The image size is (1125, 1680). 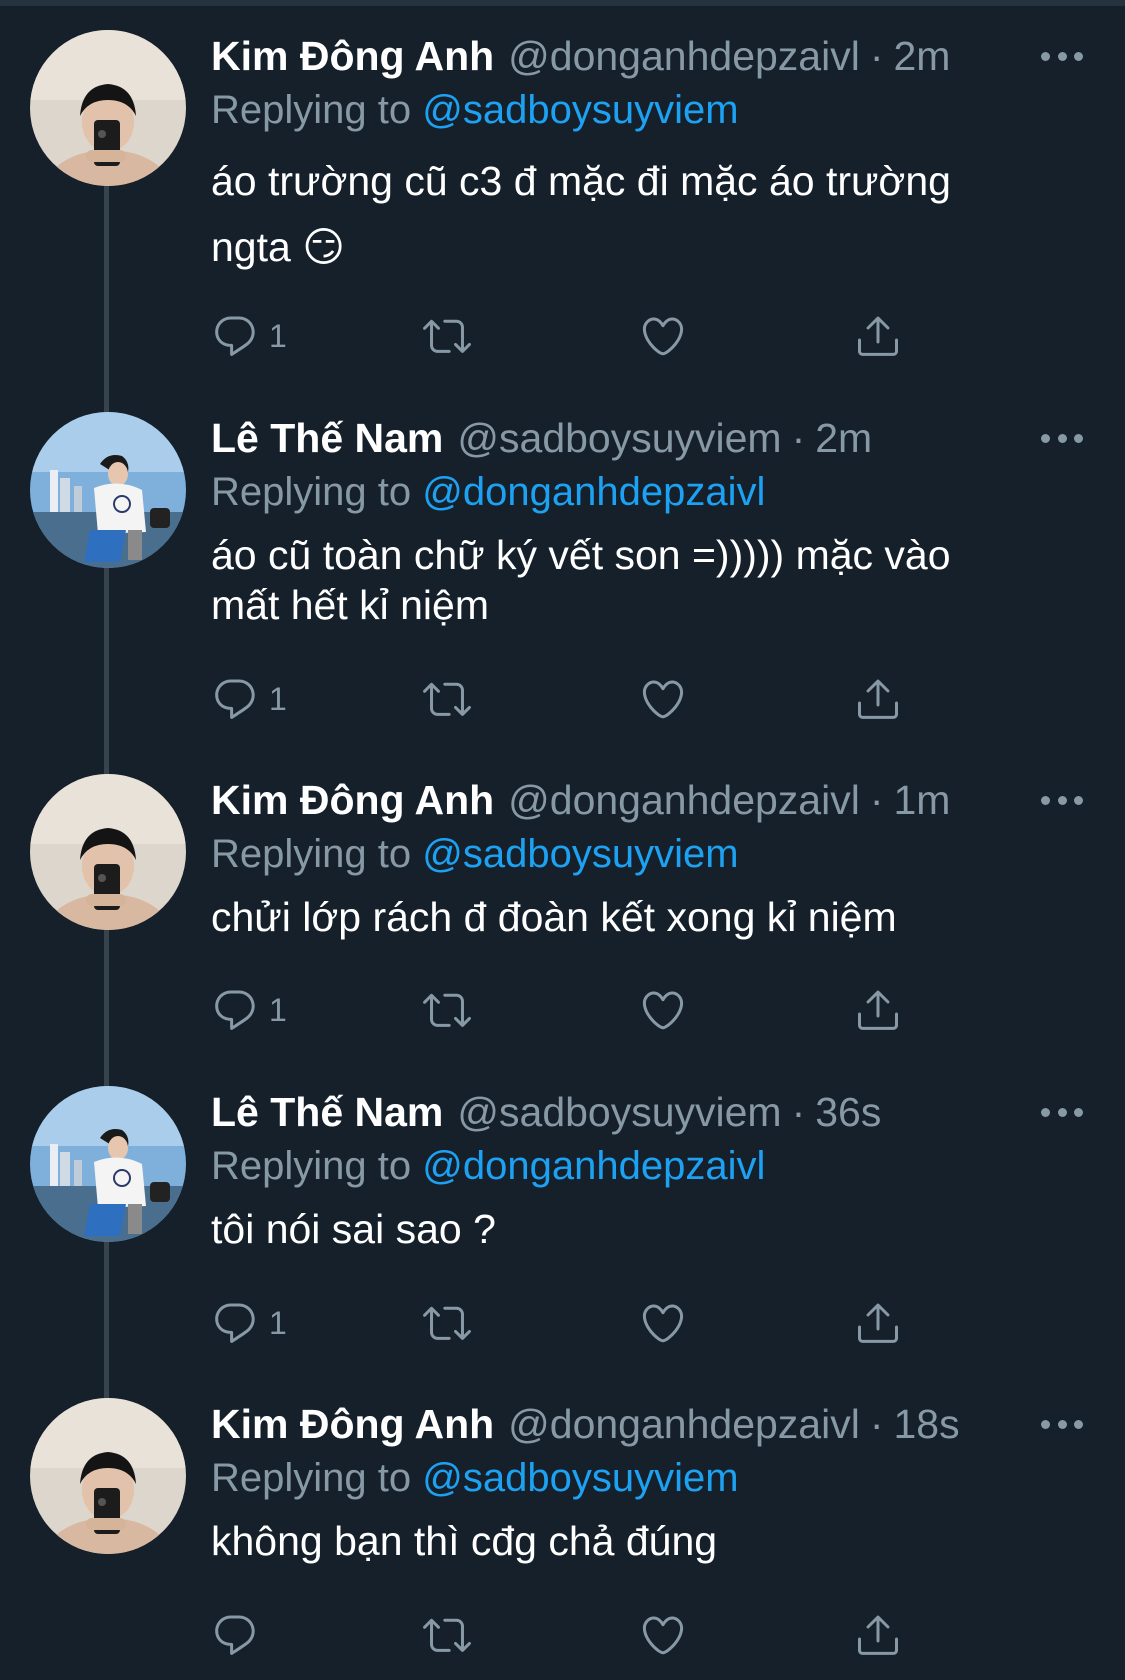 What do you see at coordinates (562, 3) in the screenshot?
I see `top-divider` at bounding box center [562, 3].